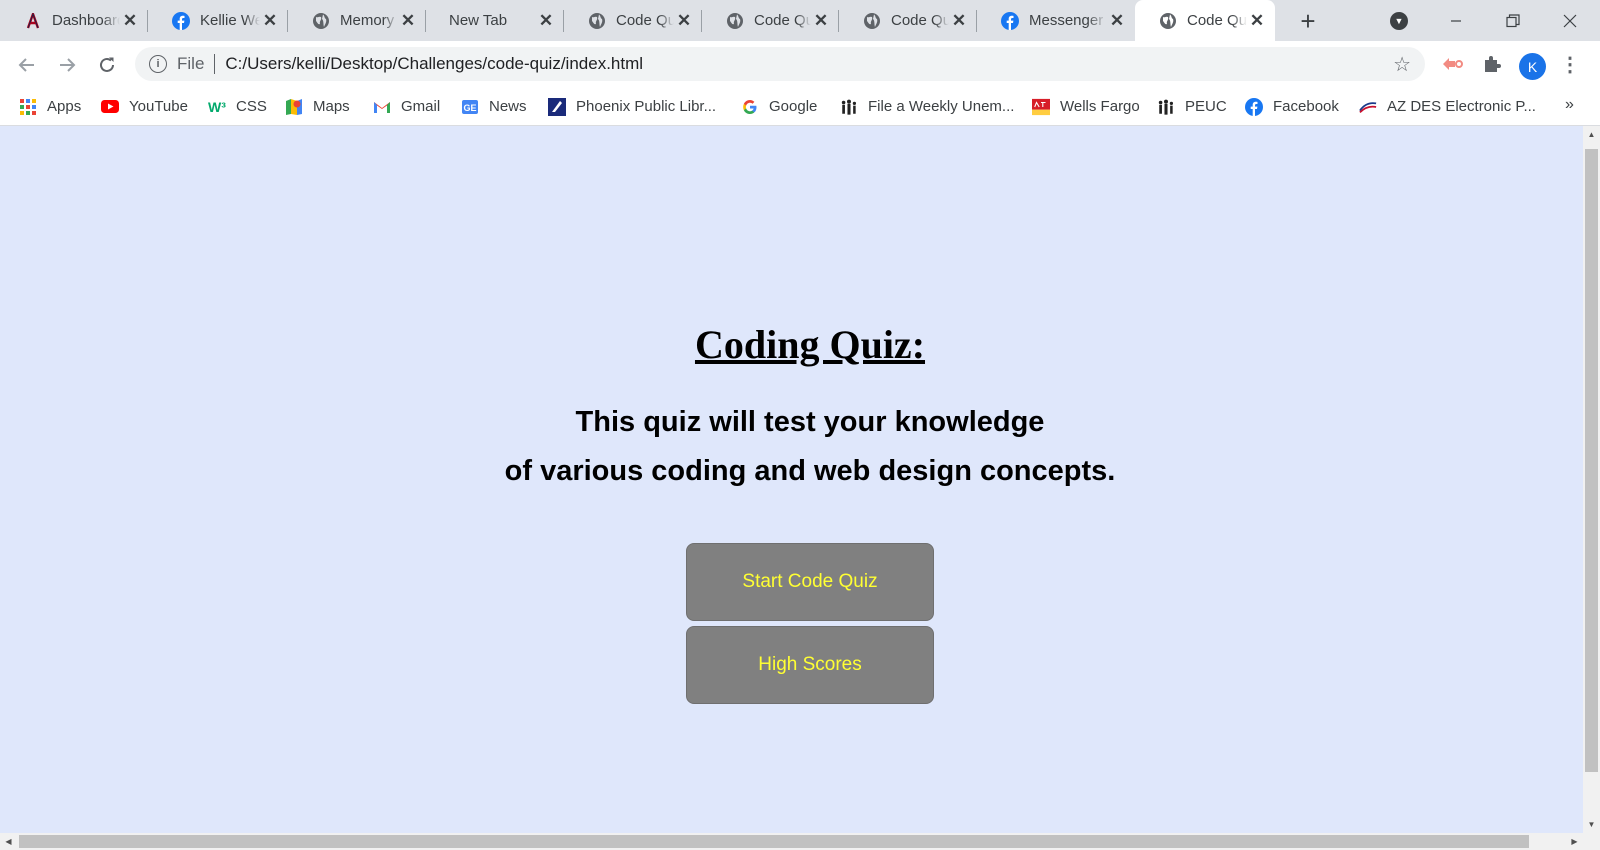 This screenshot has width=1600, height=850. What do you see at coordinates (810, 344) in the screenshot?
I see `page-title: Coding Quiz:` at bounding box center [810, 344].